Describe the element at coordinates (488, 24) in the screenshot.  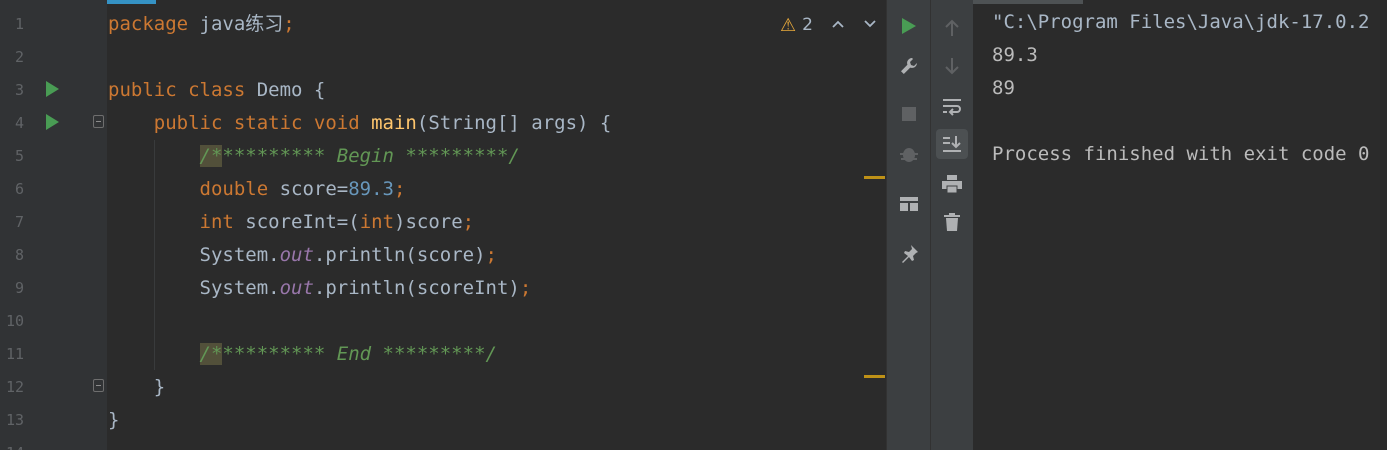
I see `code-line-1: package java练习;` at that location.